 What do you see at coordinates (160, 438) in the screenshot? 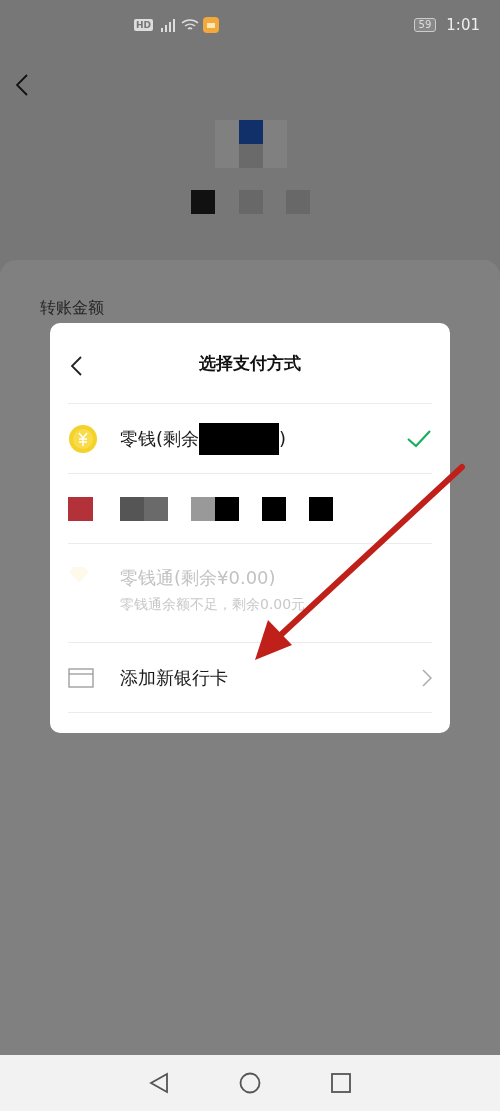
I see `method-label: 零钱(剩余` at bounding box center [160, 438].